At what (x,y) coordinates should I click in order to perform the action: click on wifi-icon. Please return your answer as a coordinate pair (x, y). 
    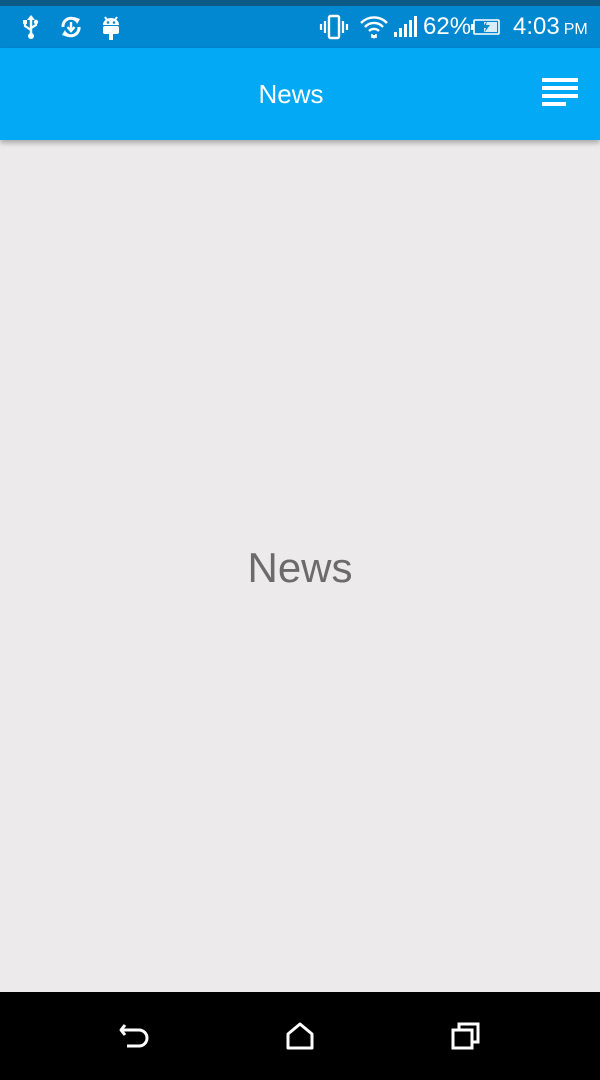
    Looking at the image, I should click on (374, 27).